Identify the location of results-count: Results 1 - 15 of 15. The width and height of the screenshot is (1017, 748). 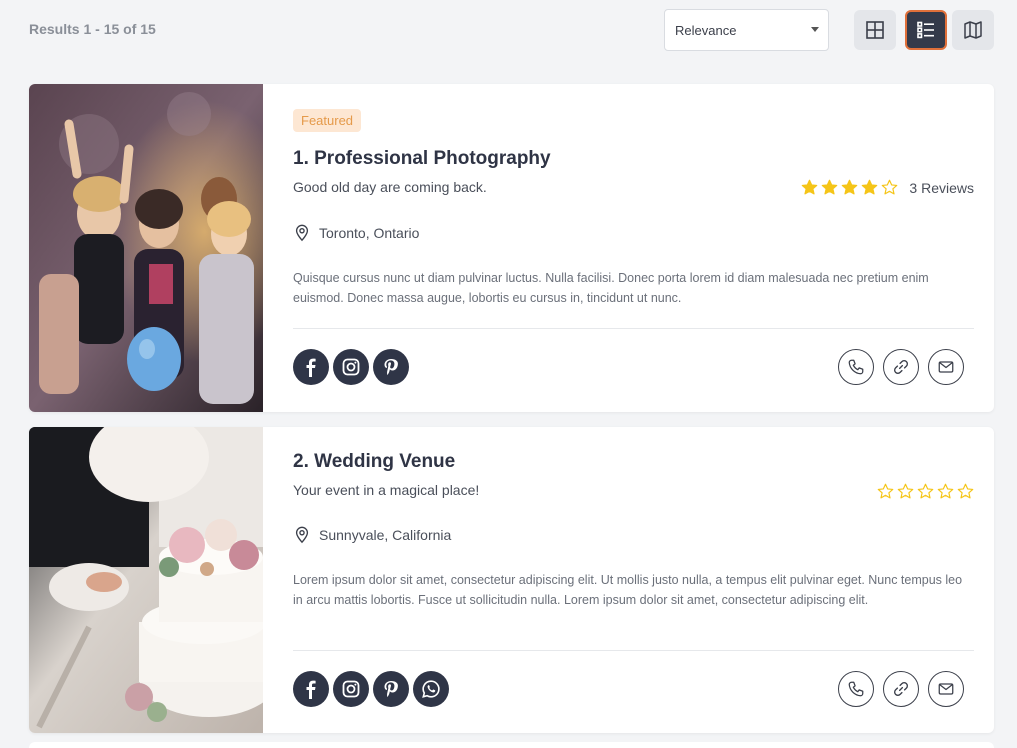
(92, 29).